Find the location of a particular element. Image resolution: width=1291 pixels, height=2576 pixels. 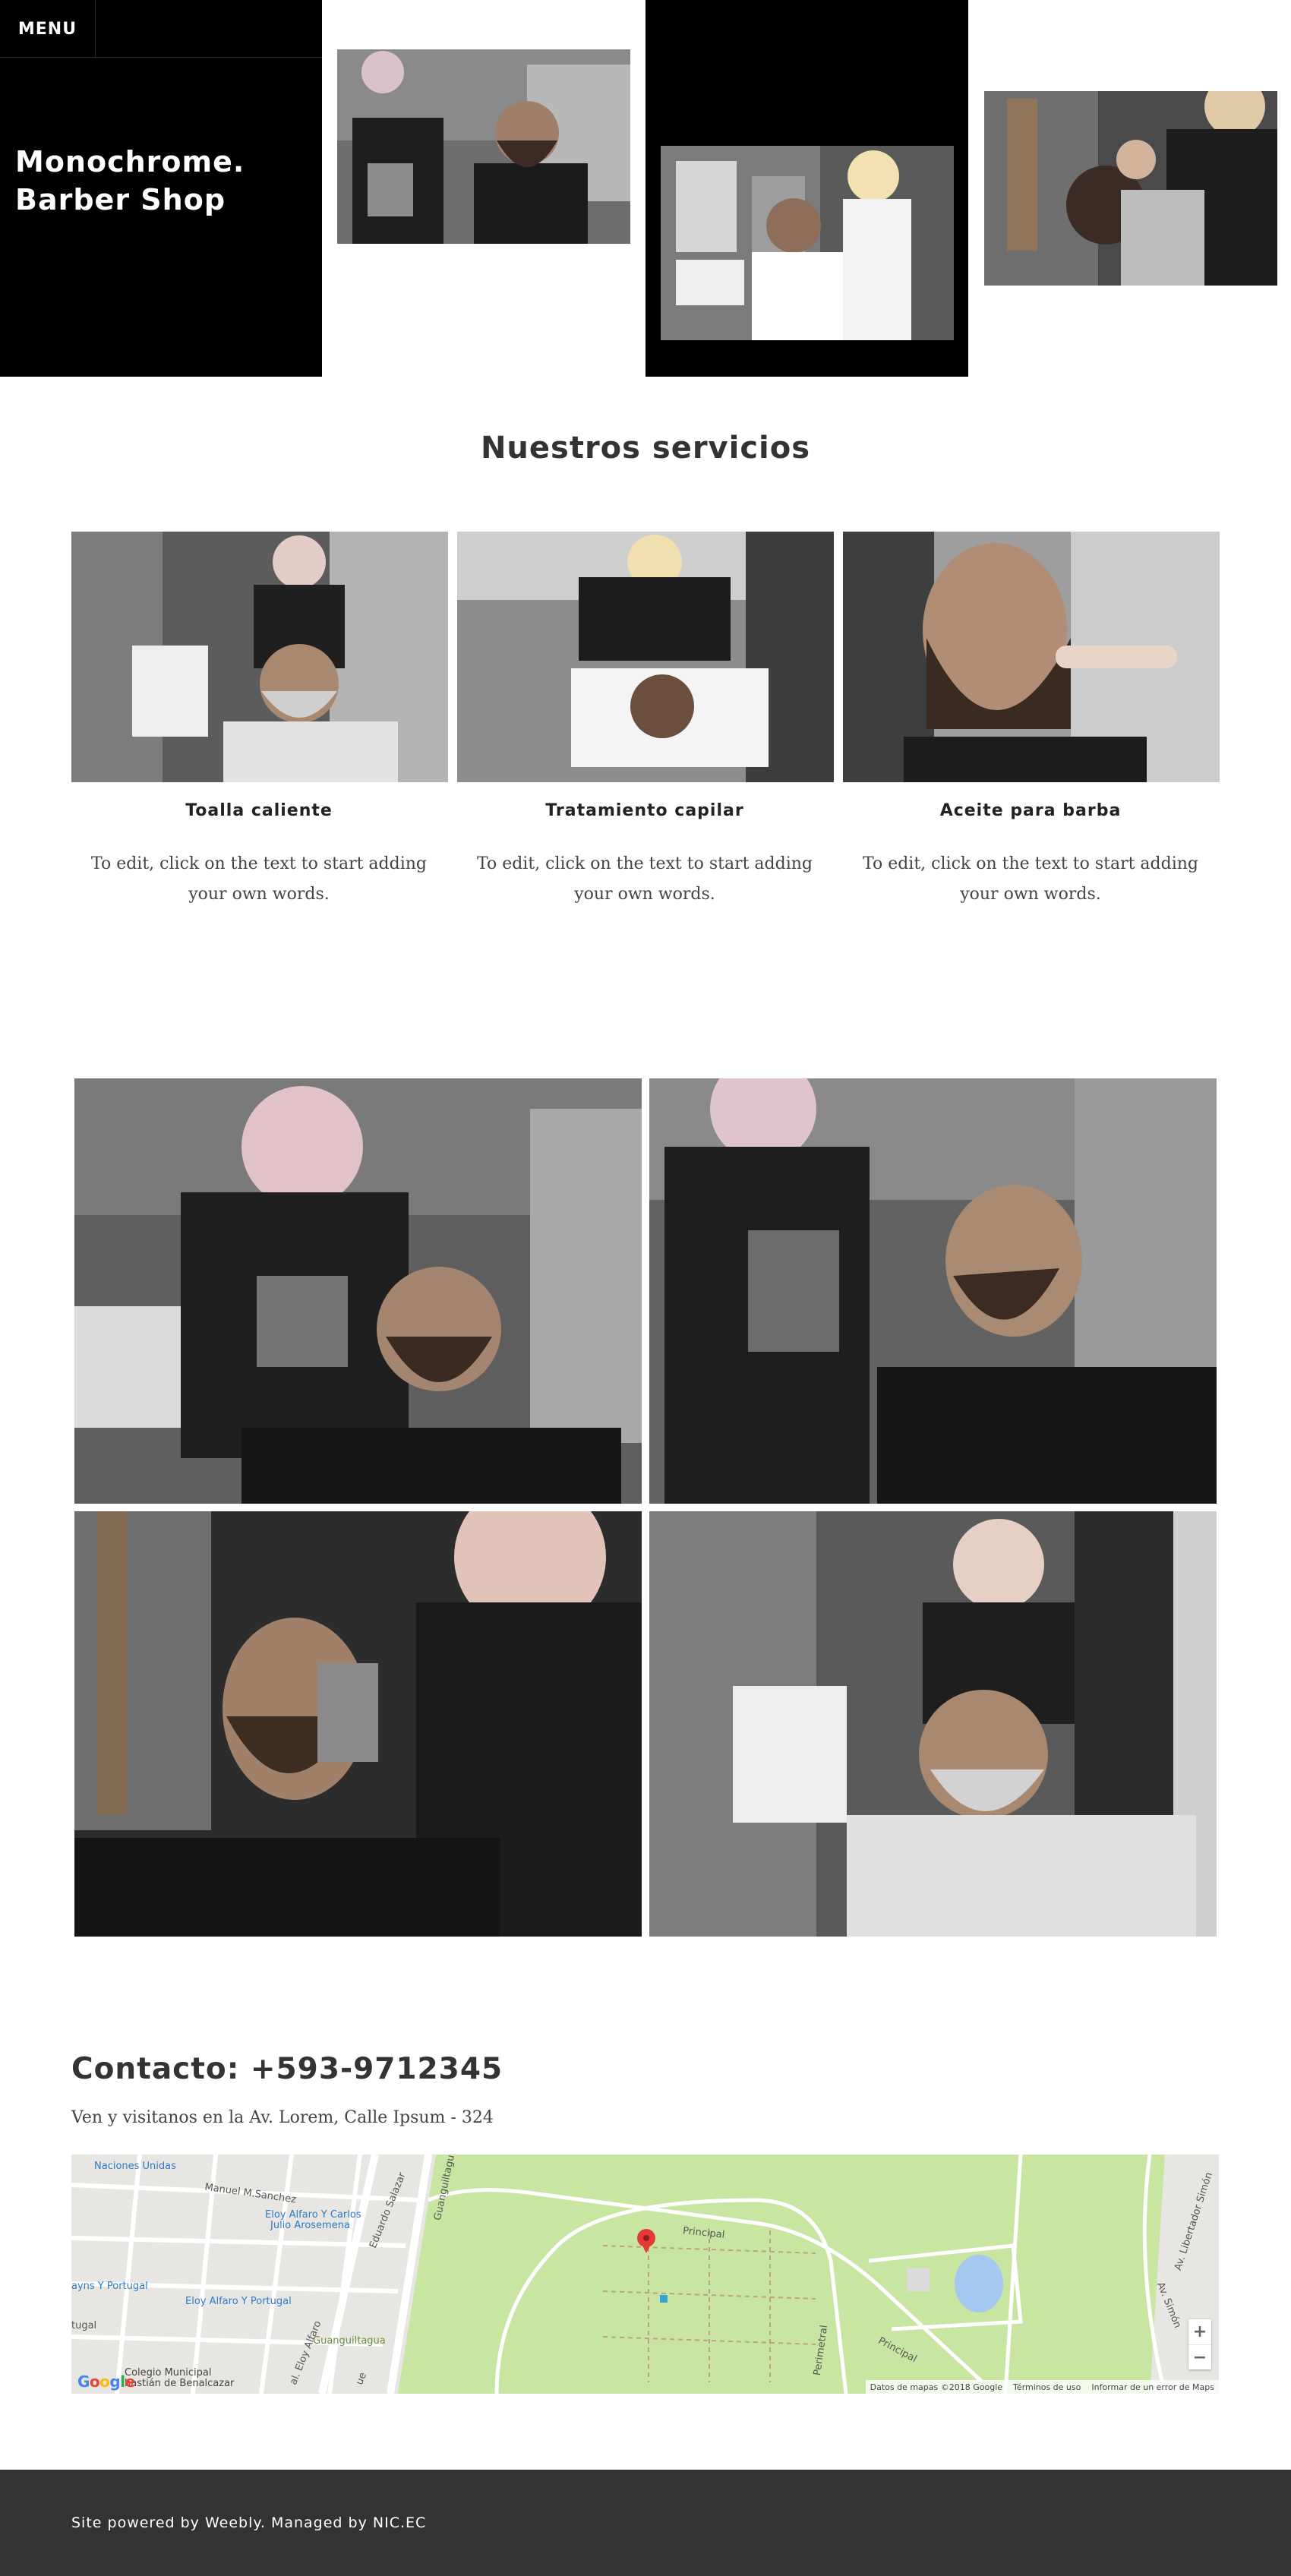

map-data-credit: Datos de mapas ©2018 Google is located at coordinates (936, 2387).